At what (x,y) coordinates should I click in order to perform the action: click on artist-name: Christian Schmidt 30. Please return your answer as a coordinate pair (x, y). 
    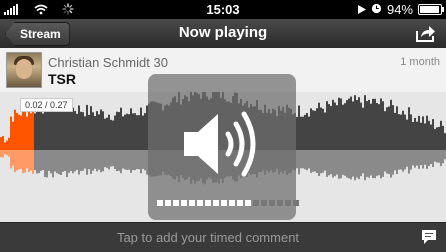
    Looking at the image, I should click on (108, 62).